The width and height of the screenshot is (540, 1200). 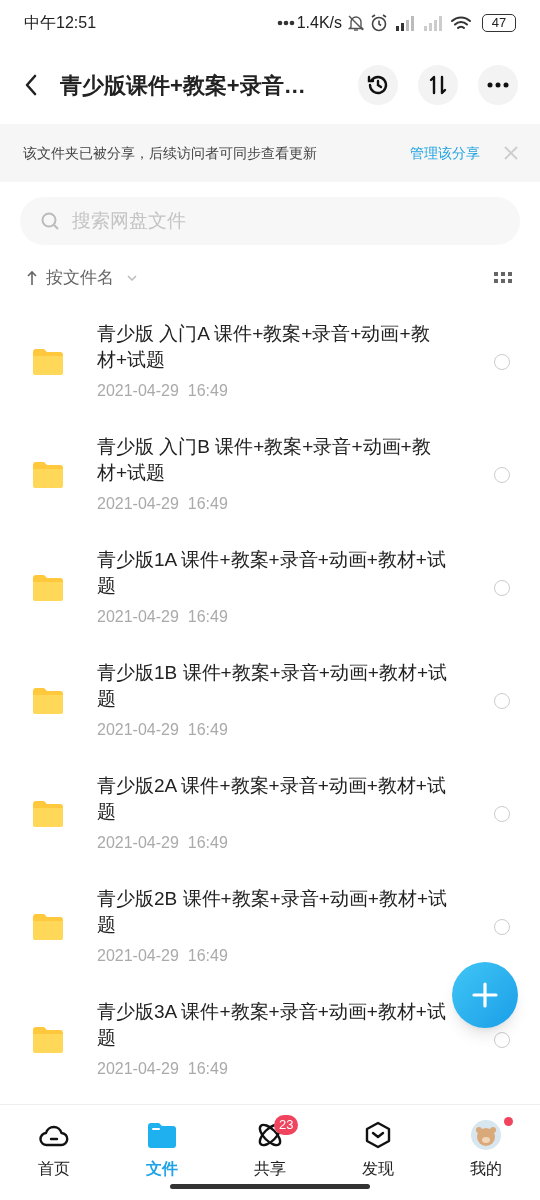 I want to click on nav-tab: 首页, so click(x=54, y=1150).